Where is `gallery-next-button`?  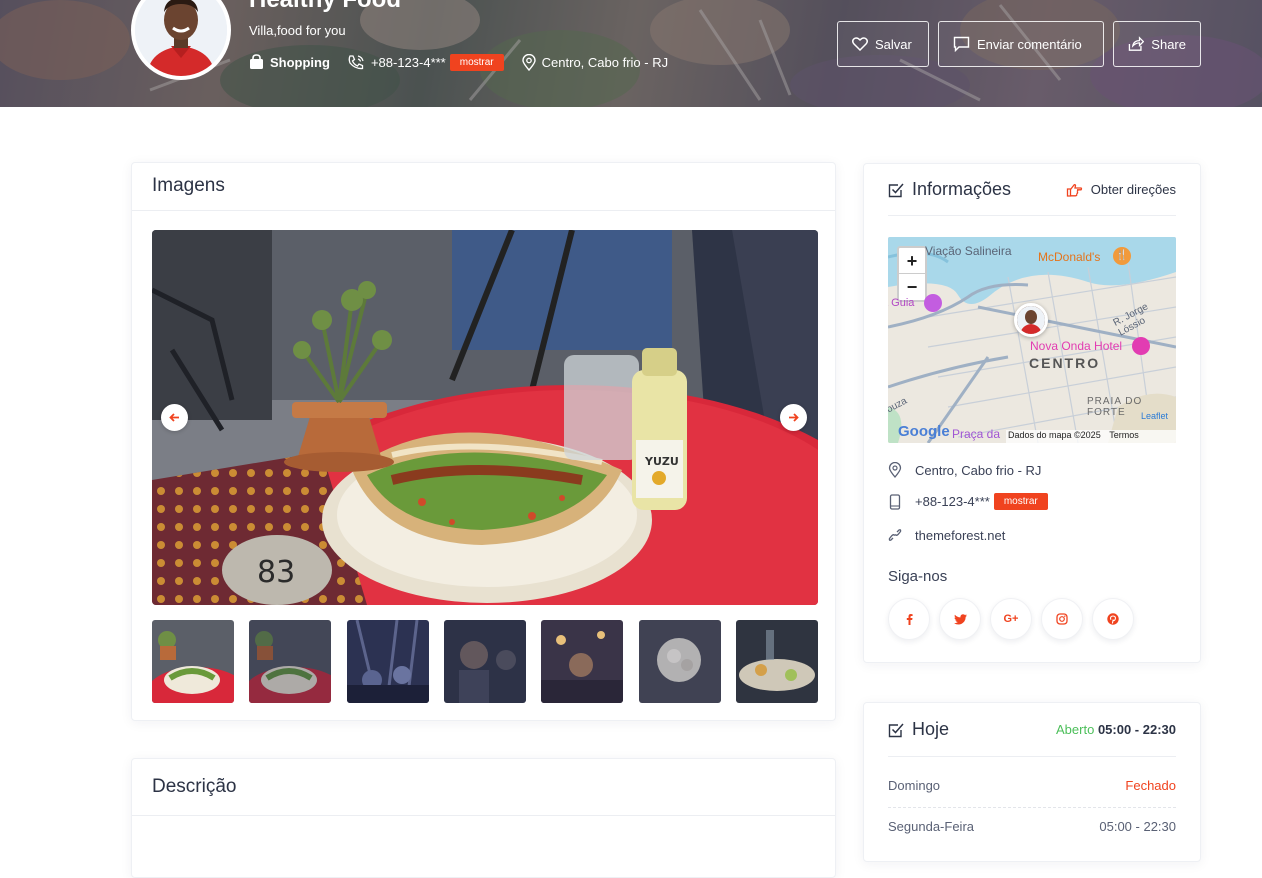
gallery-next-button is located at coordinates (793, 417).